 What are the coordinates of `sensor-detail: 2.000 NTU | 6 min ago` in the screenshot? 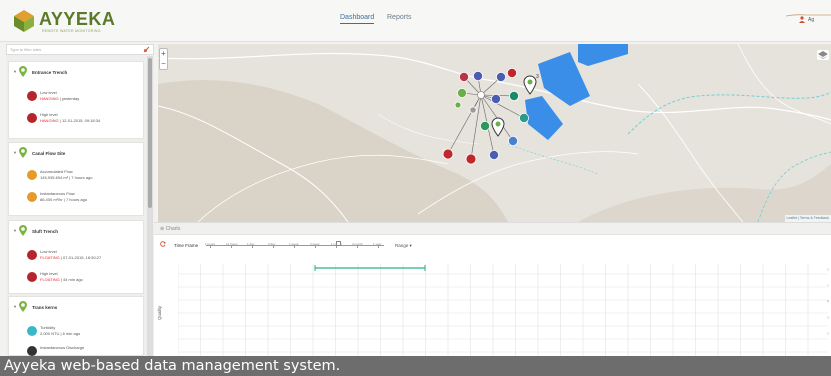 It's located at (60, 333).